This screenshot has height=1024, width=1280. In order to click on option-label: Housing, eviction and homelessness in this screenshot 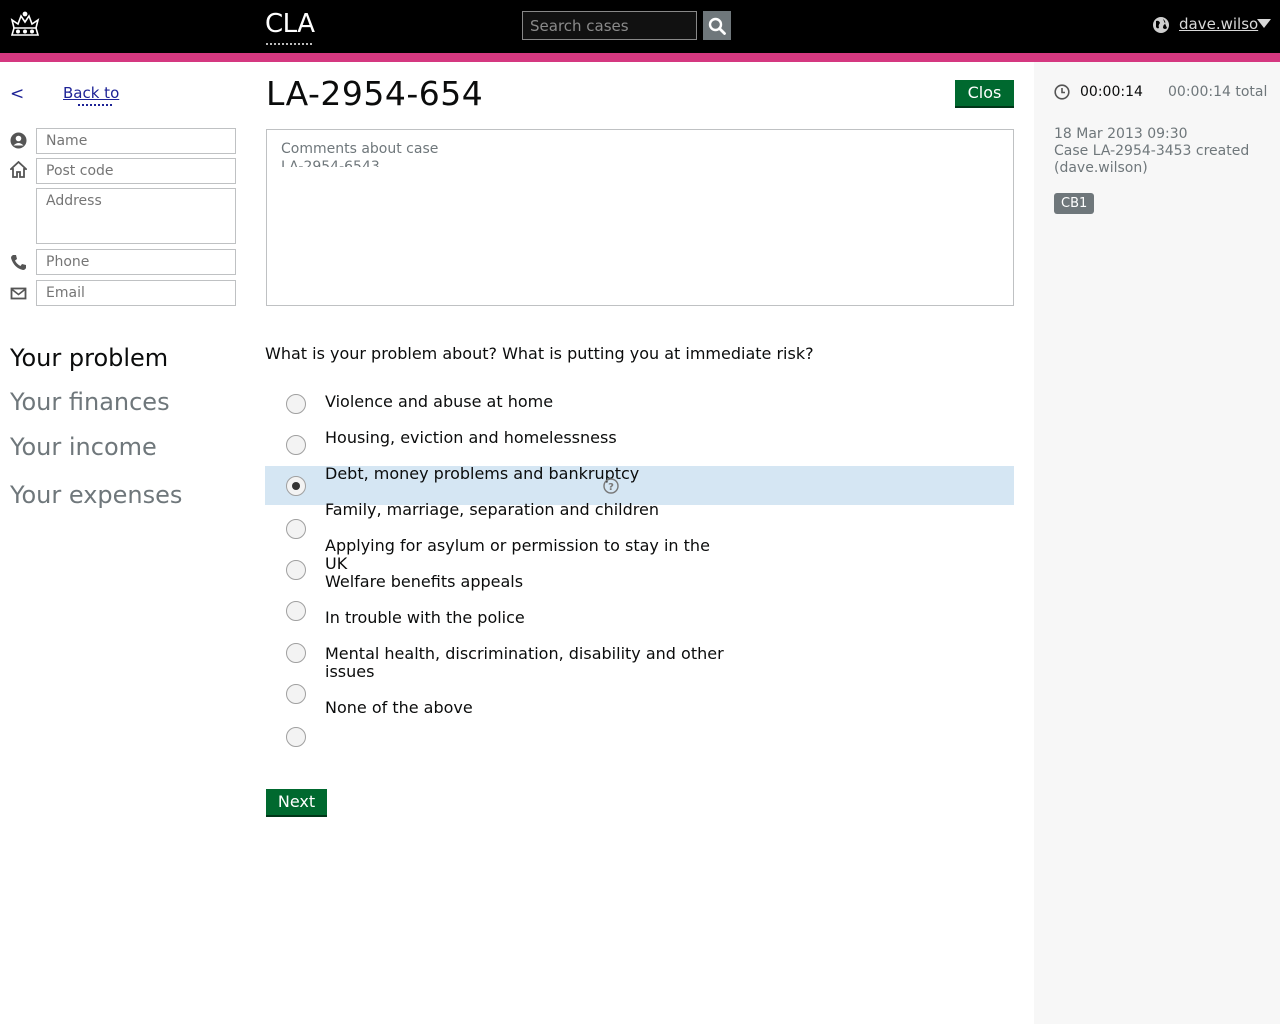, I will do `click(530, 438)`.